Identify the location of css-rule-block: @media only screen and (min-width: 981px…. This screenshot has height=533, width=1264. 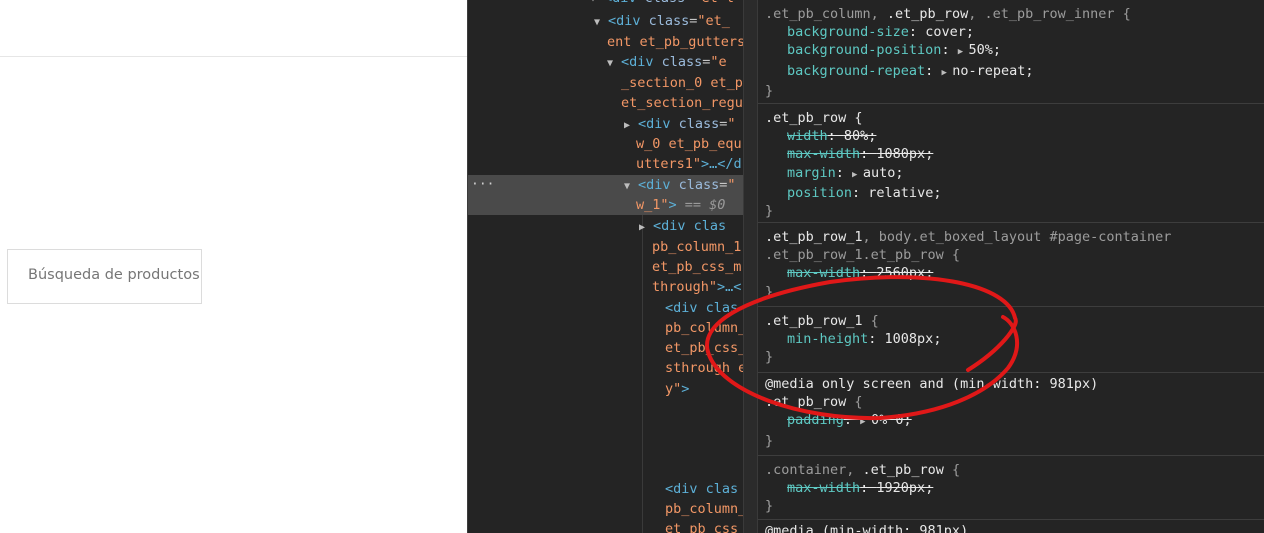
(1011, 411).